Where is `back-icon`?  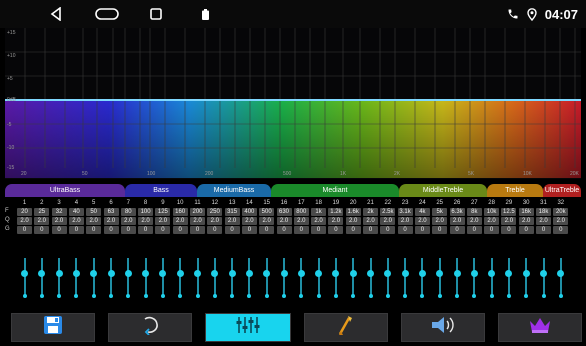 back-icon is located at coordinates (56, 14).